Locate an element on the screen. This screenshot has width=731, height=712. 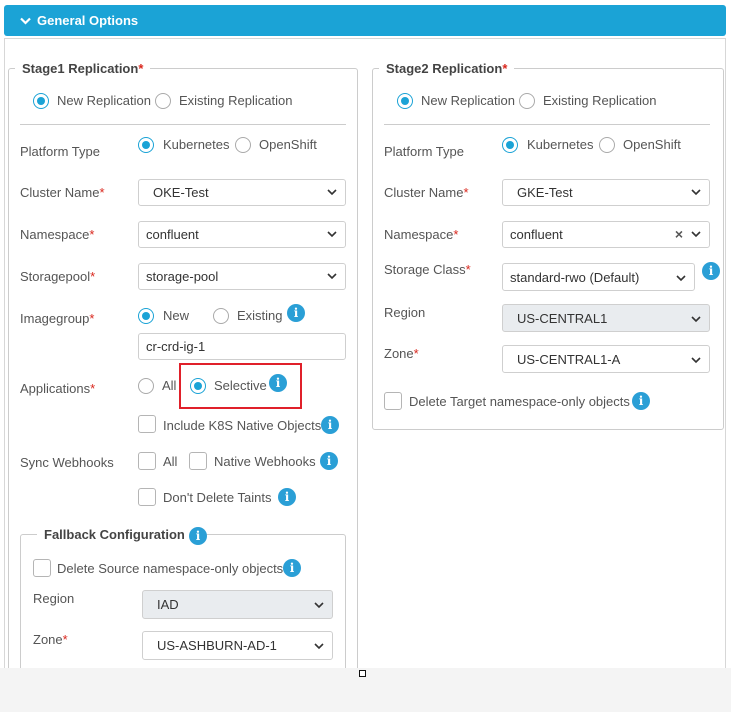
stage2-platform-type-label: Platform Type is located at coordinates (424, 151).